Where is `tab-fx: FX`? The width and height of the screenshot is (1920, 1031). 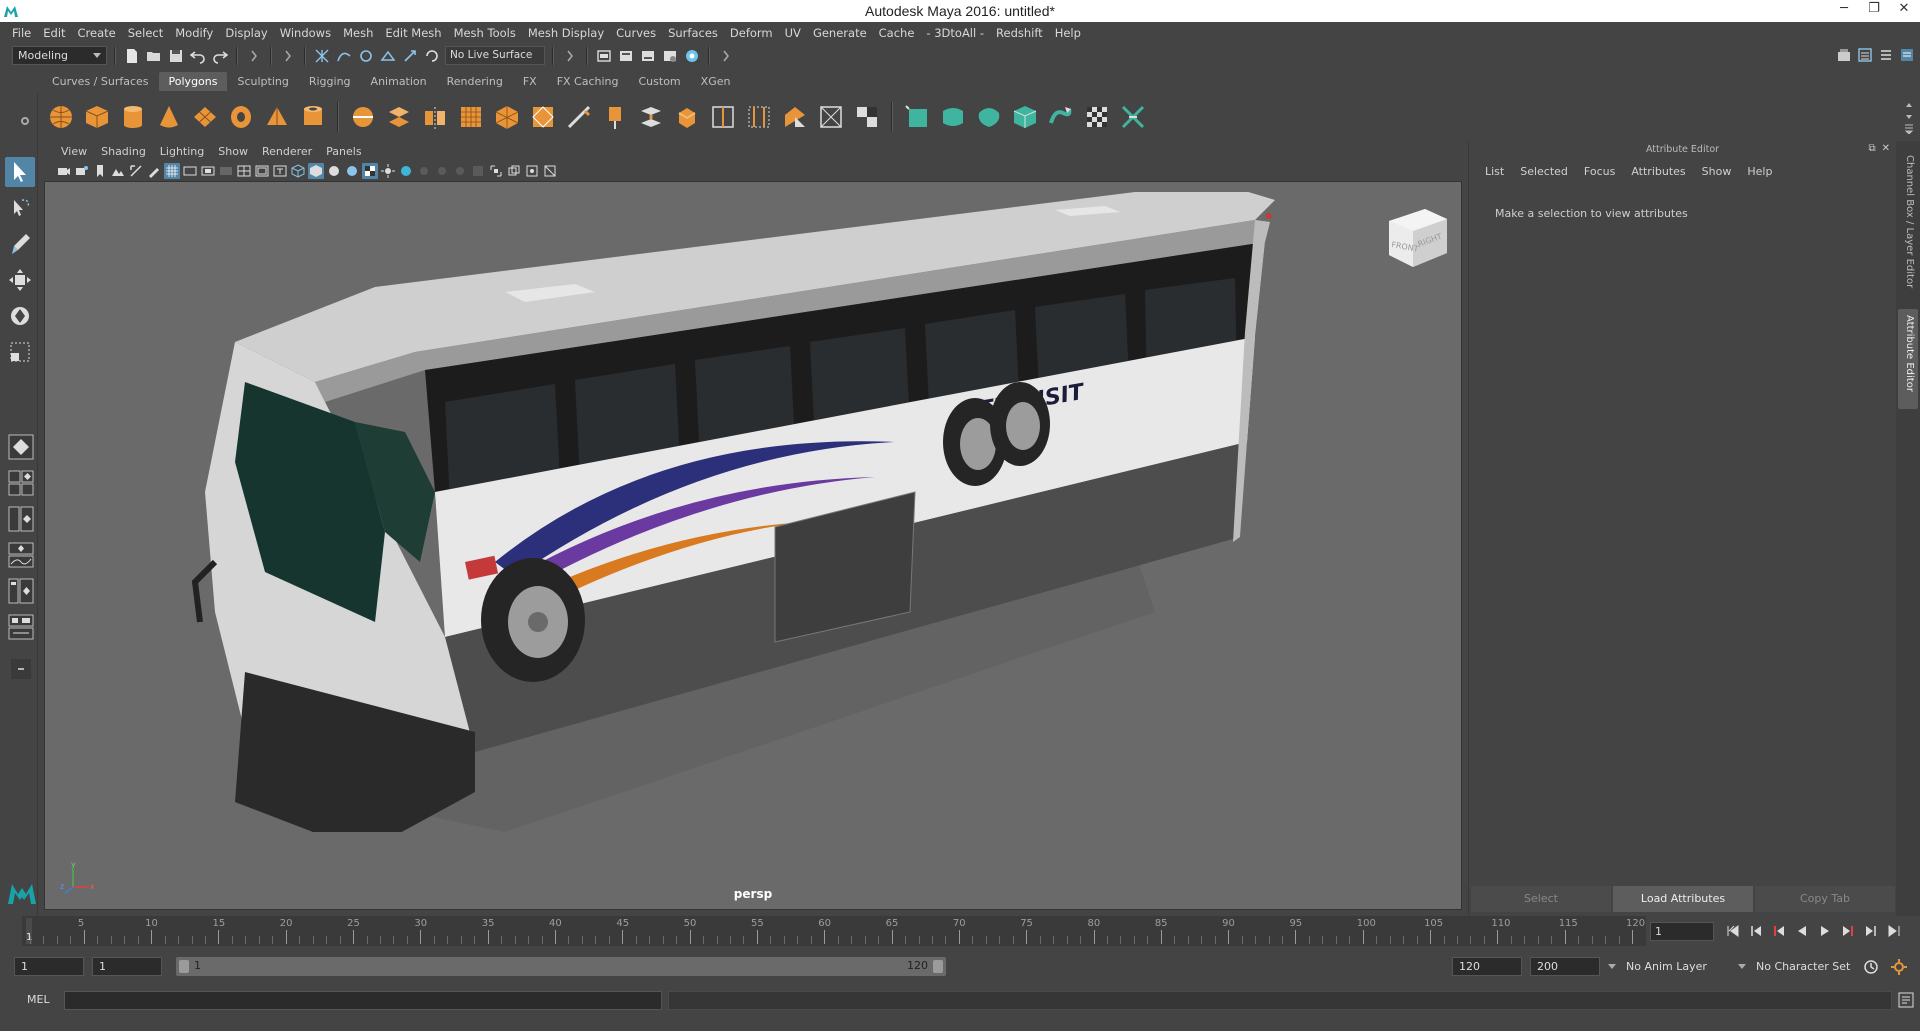
tab-fx: FX is located at coordinates (530, 81).